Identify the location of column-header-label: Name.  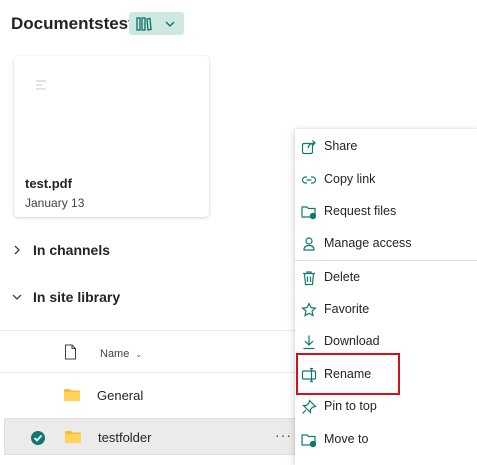
(115, 354).